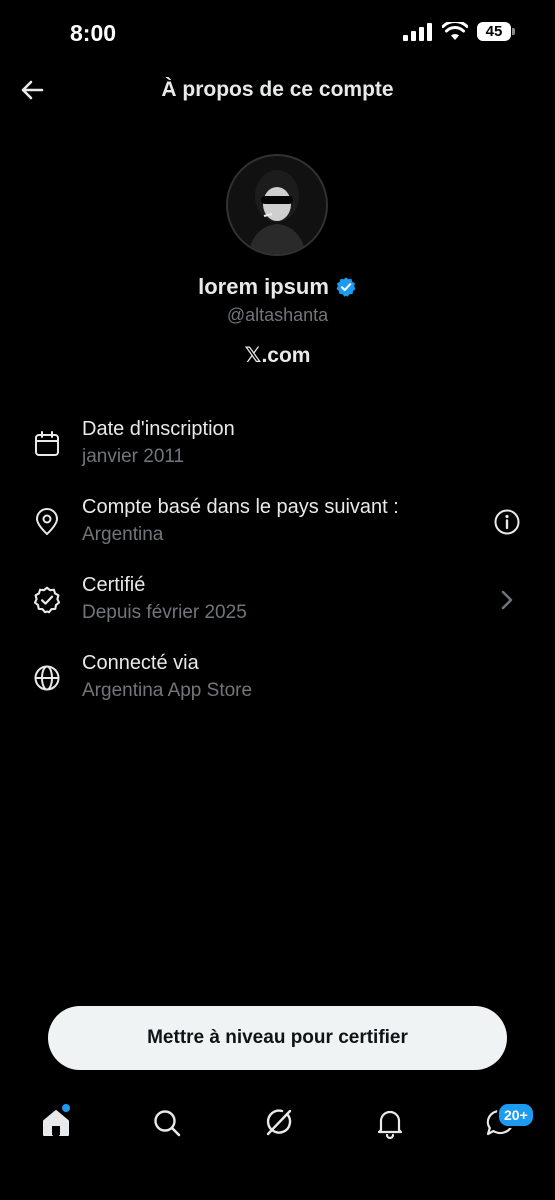 This screenshot has width=555, height=1200. I want to click on profile-site-link: 𝕏.com, so click(277, 355).